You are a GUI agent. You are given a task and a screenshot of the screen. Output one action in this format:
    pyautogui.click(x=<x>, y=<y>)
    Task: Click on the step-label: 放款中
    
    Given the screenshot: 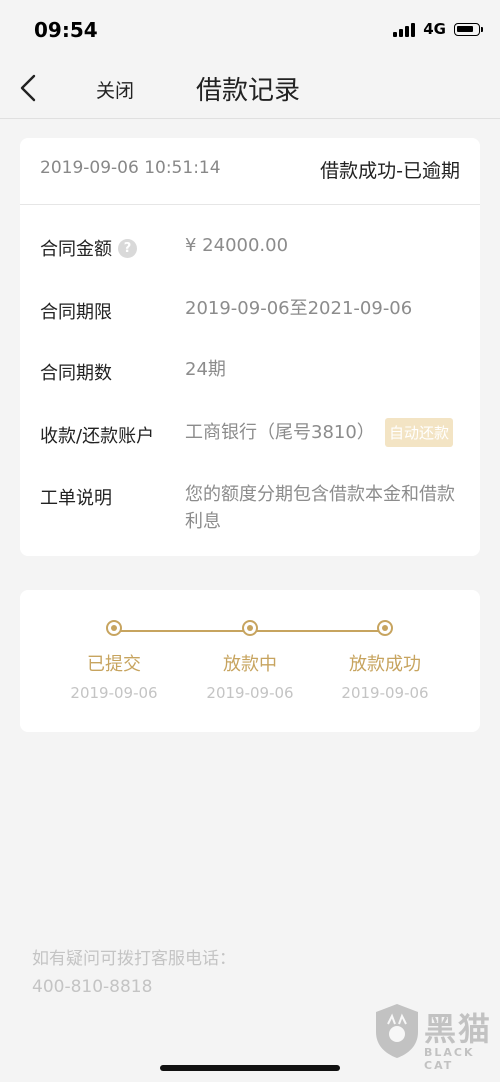 What is the action you would take?
    pyautogui.click(x=250, y=664)
    